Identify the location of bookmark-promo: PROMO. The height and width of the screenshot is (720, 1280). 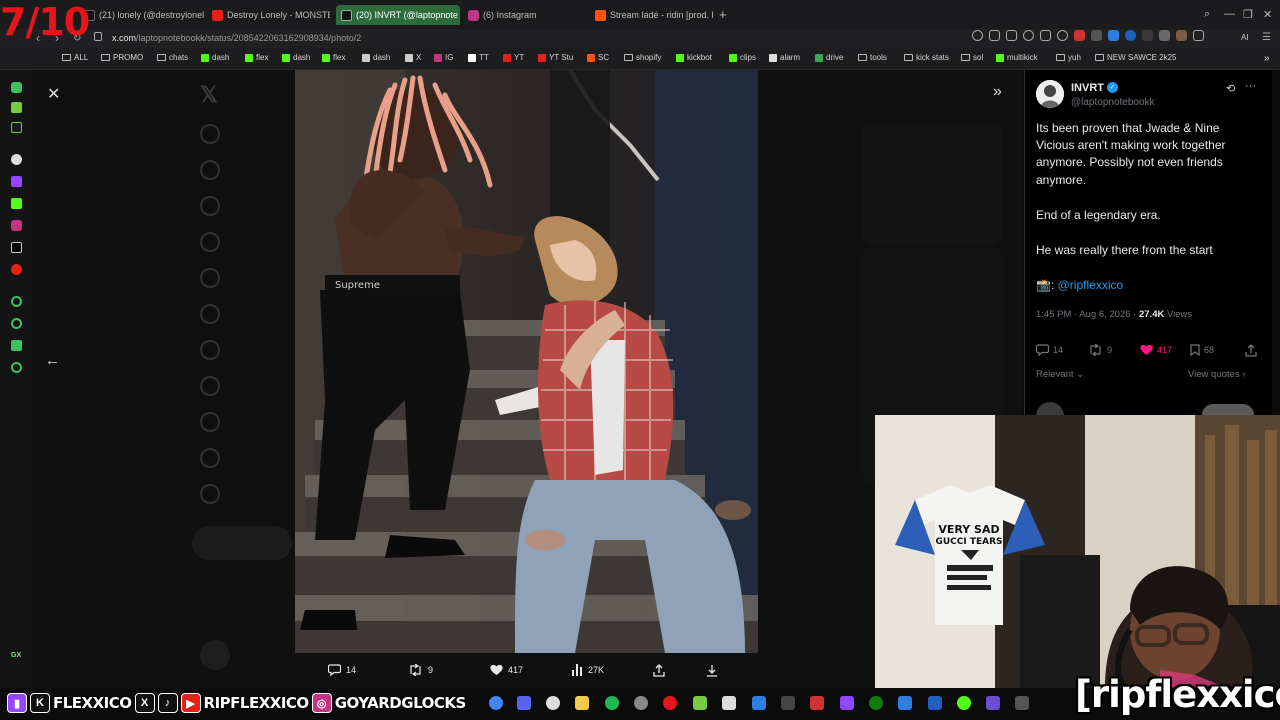
(122, 57).